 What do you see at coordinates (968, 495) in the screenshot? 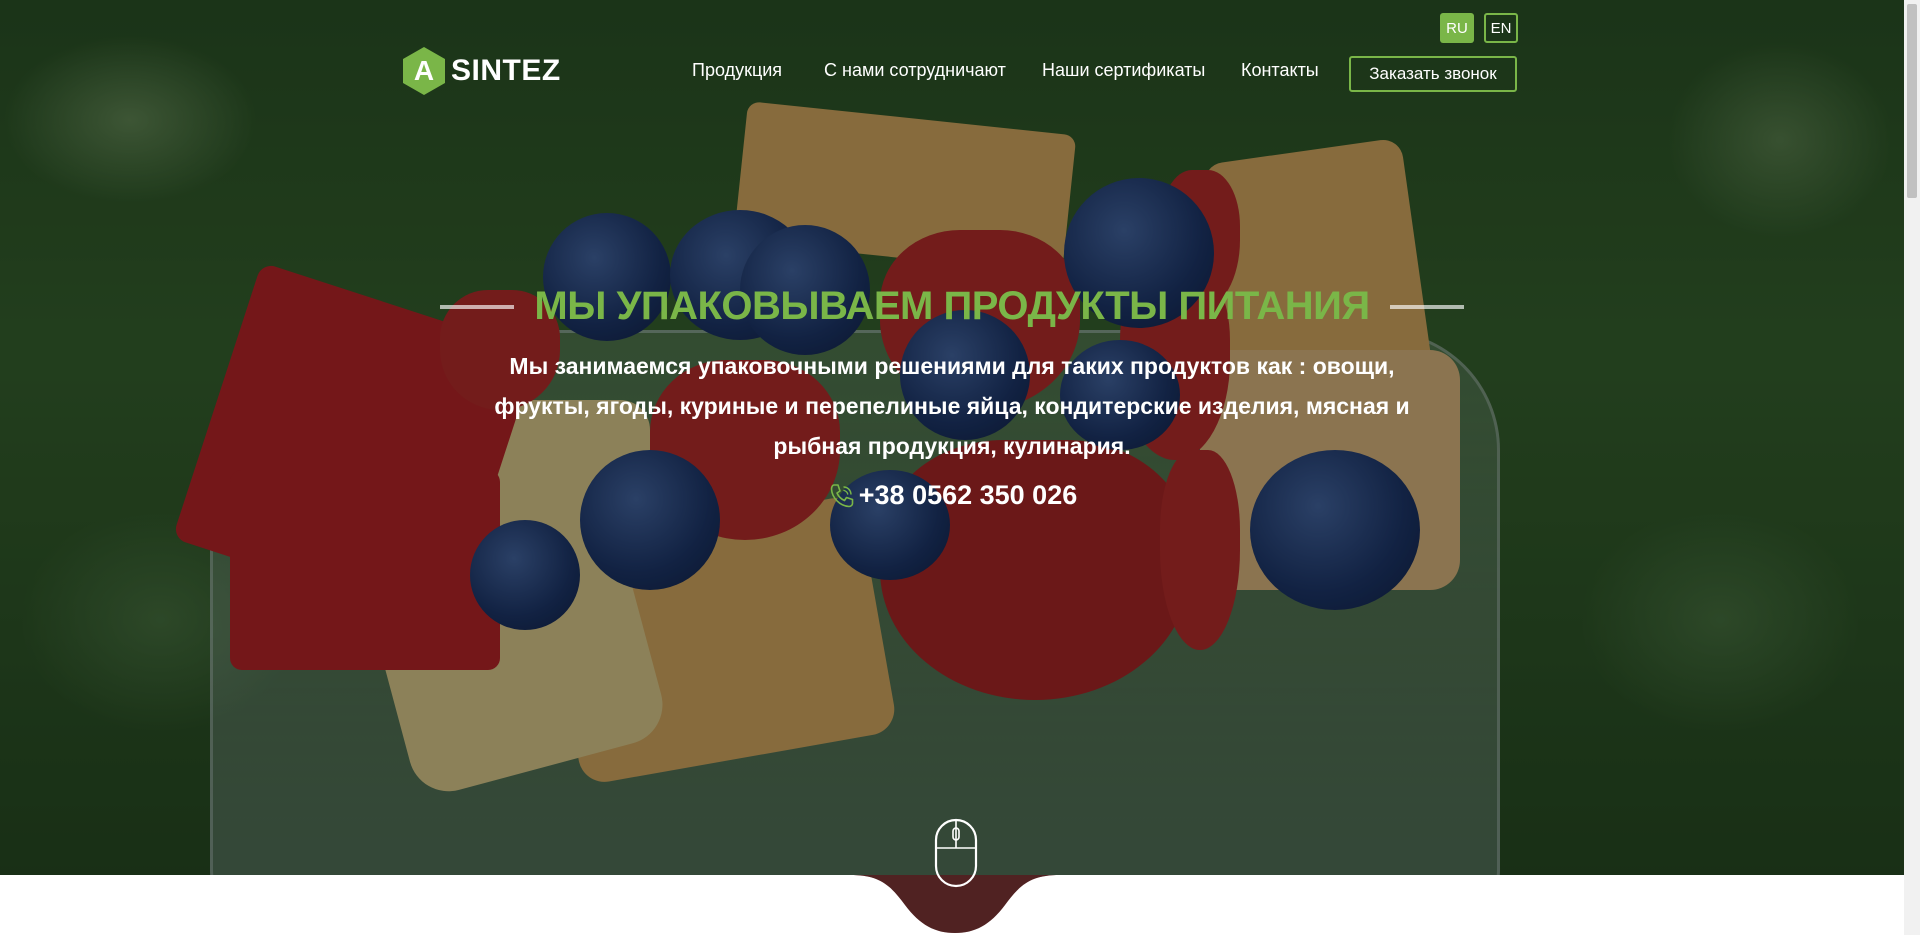
I see `phone-number: +38 0562 350 026` at bounding box center [968, 495].